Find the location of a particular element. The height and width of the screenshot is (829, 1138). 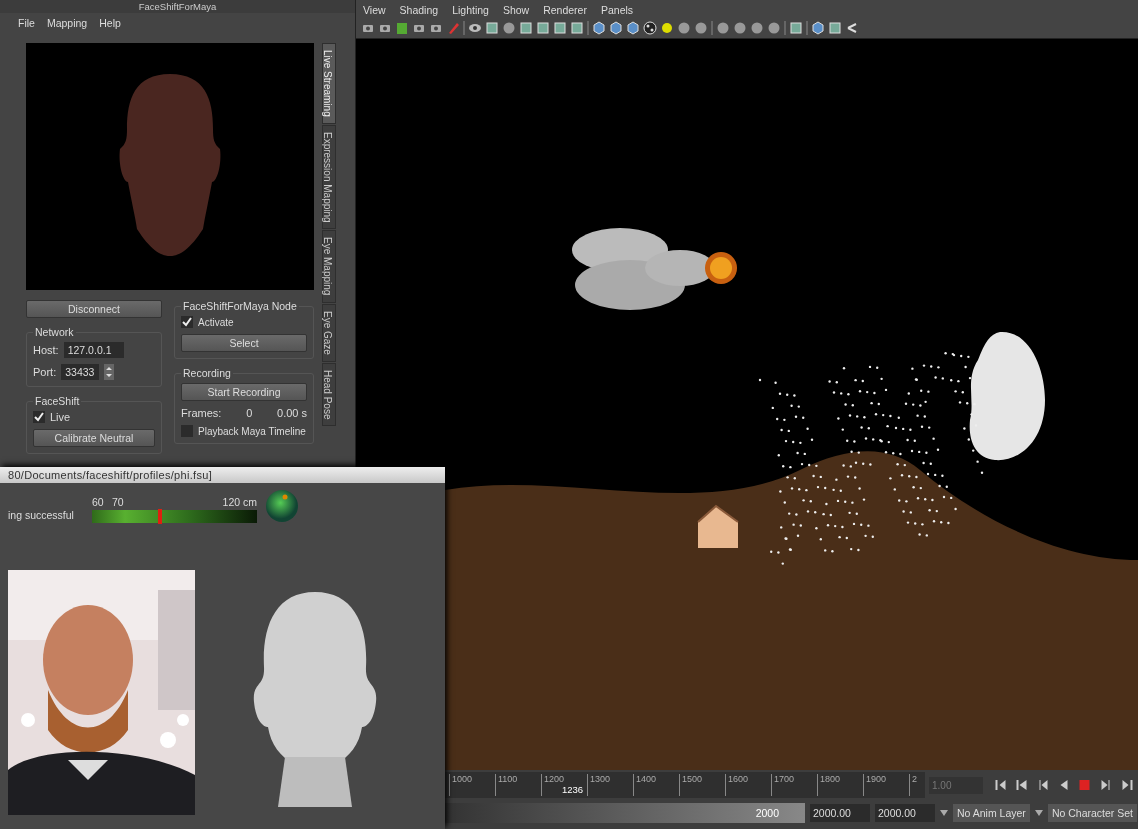

frame-label: 1100 is located at coordinates (506, 785).